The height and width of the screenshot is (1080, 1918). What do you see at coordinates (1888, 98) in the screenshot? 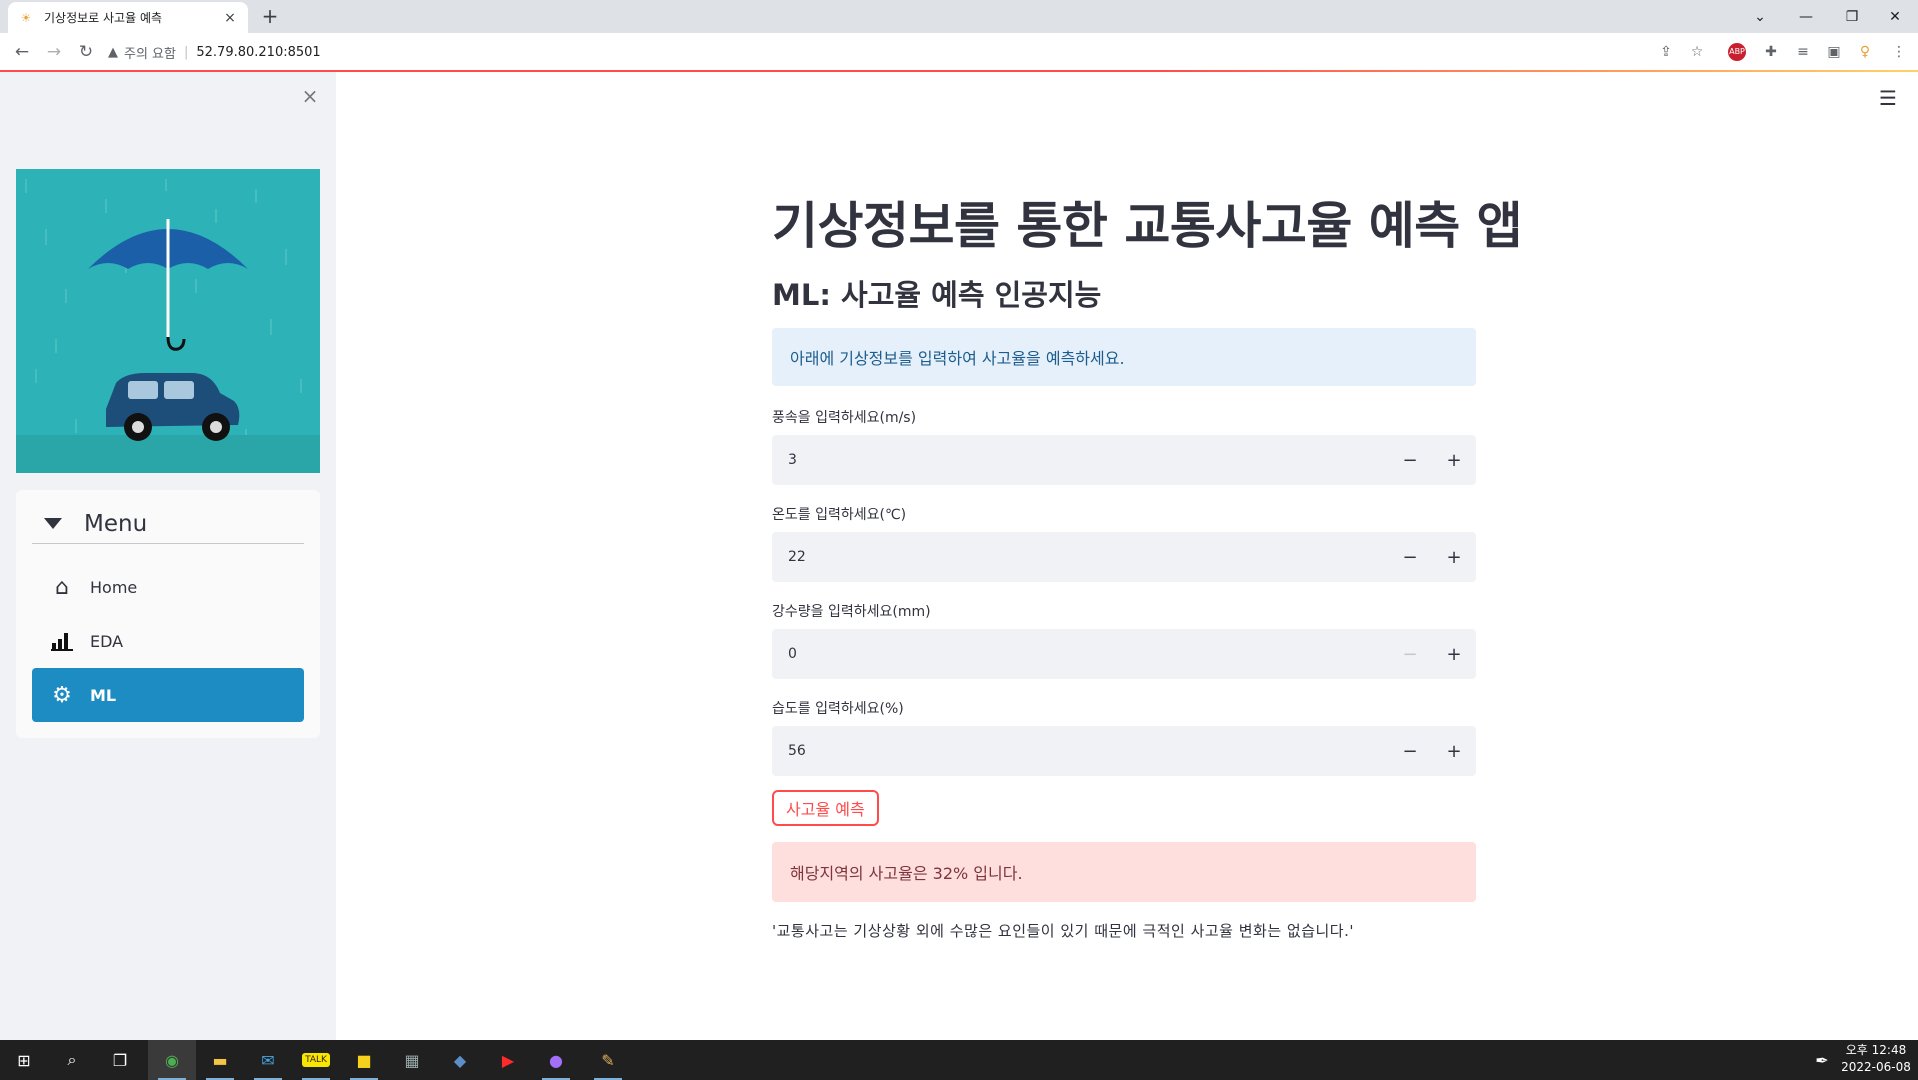
I see `hamburger-menu-icon: ☰` at bounding box center [1888, 98].